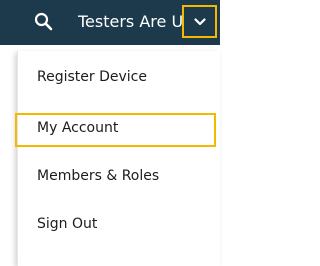 The height and width of the screenshot is (266, 320). Describe the element at coordinates (119, 224) in the screenshot. I see `menu-item-sign-out: Sign Out` at that location.